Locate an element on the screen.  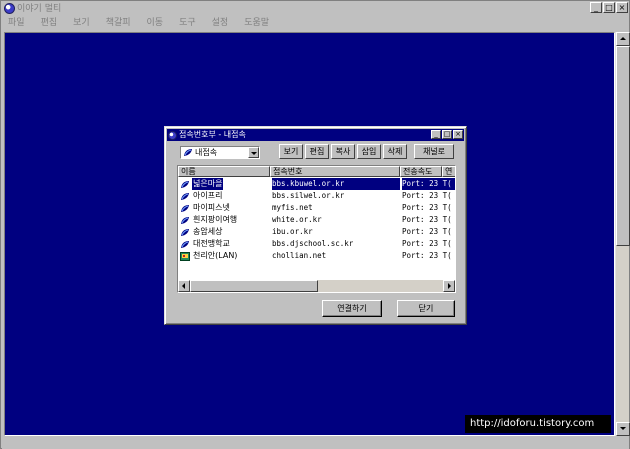
dialog-maximize-button: □ is located at coordinates (447, 134).